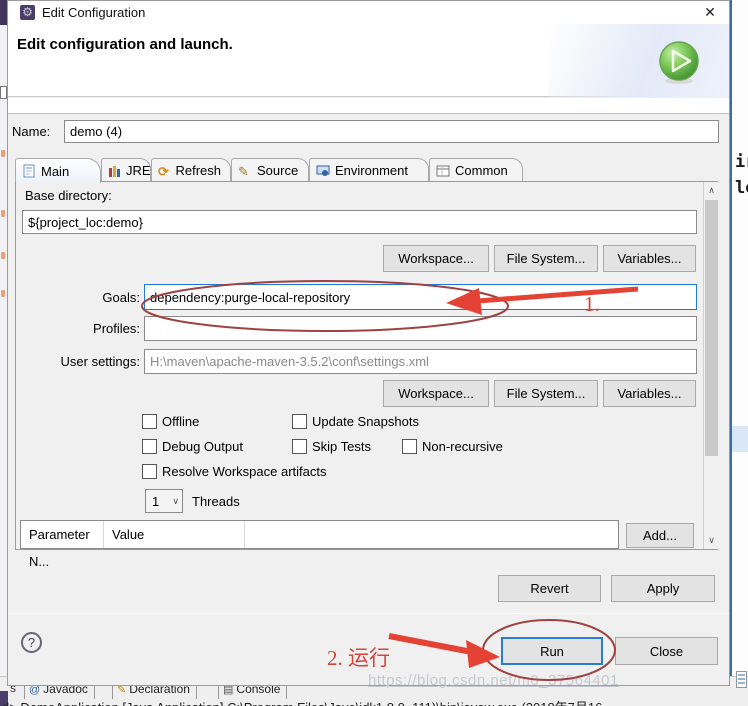 This screenshot has height=706, width=748. I want to click on header-spacer, so click(368, 106).